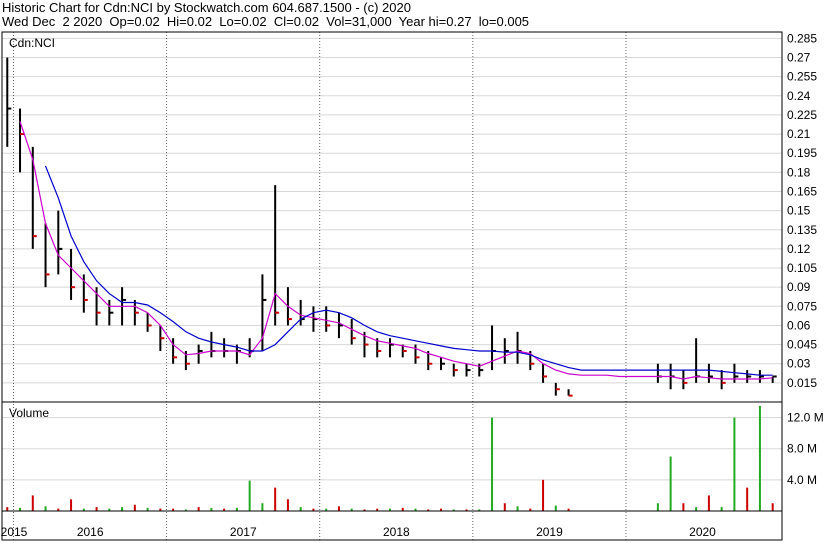 The height and width of the screenshot is (543, 830). I want to click on price-tick-label: 0.285, so click(802, 38).